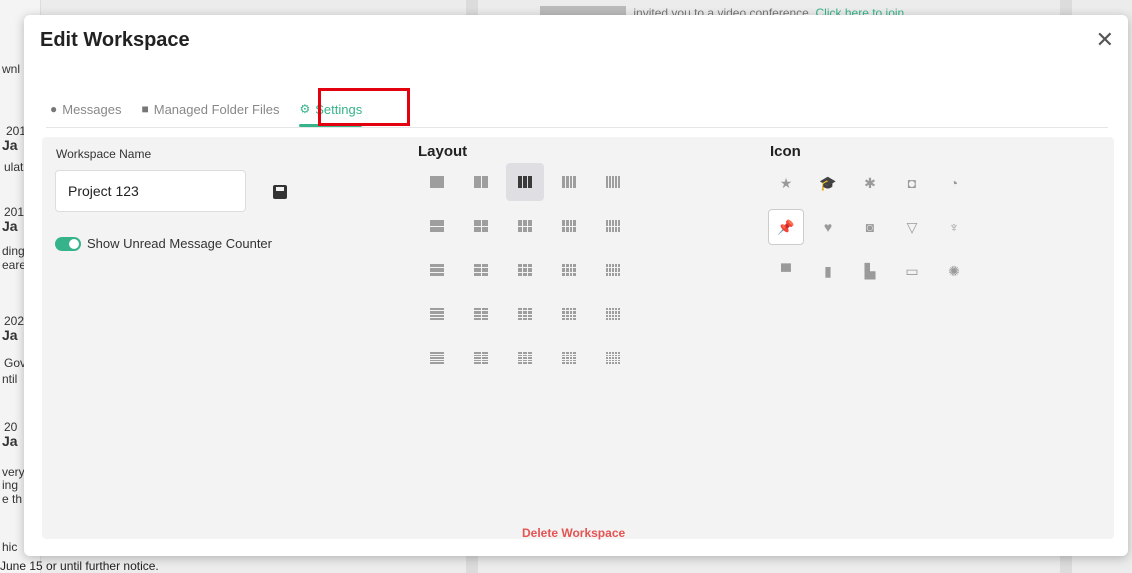  I want to click on tab-label: Managed Folder Files, so click(216, 109).